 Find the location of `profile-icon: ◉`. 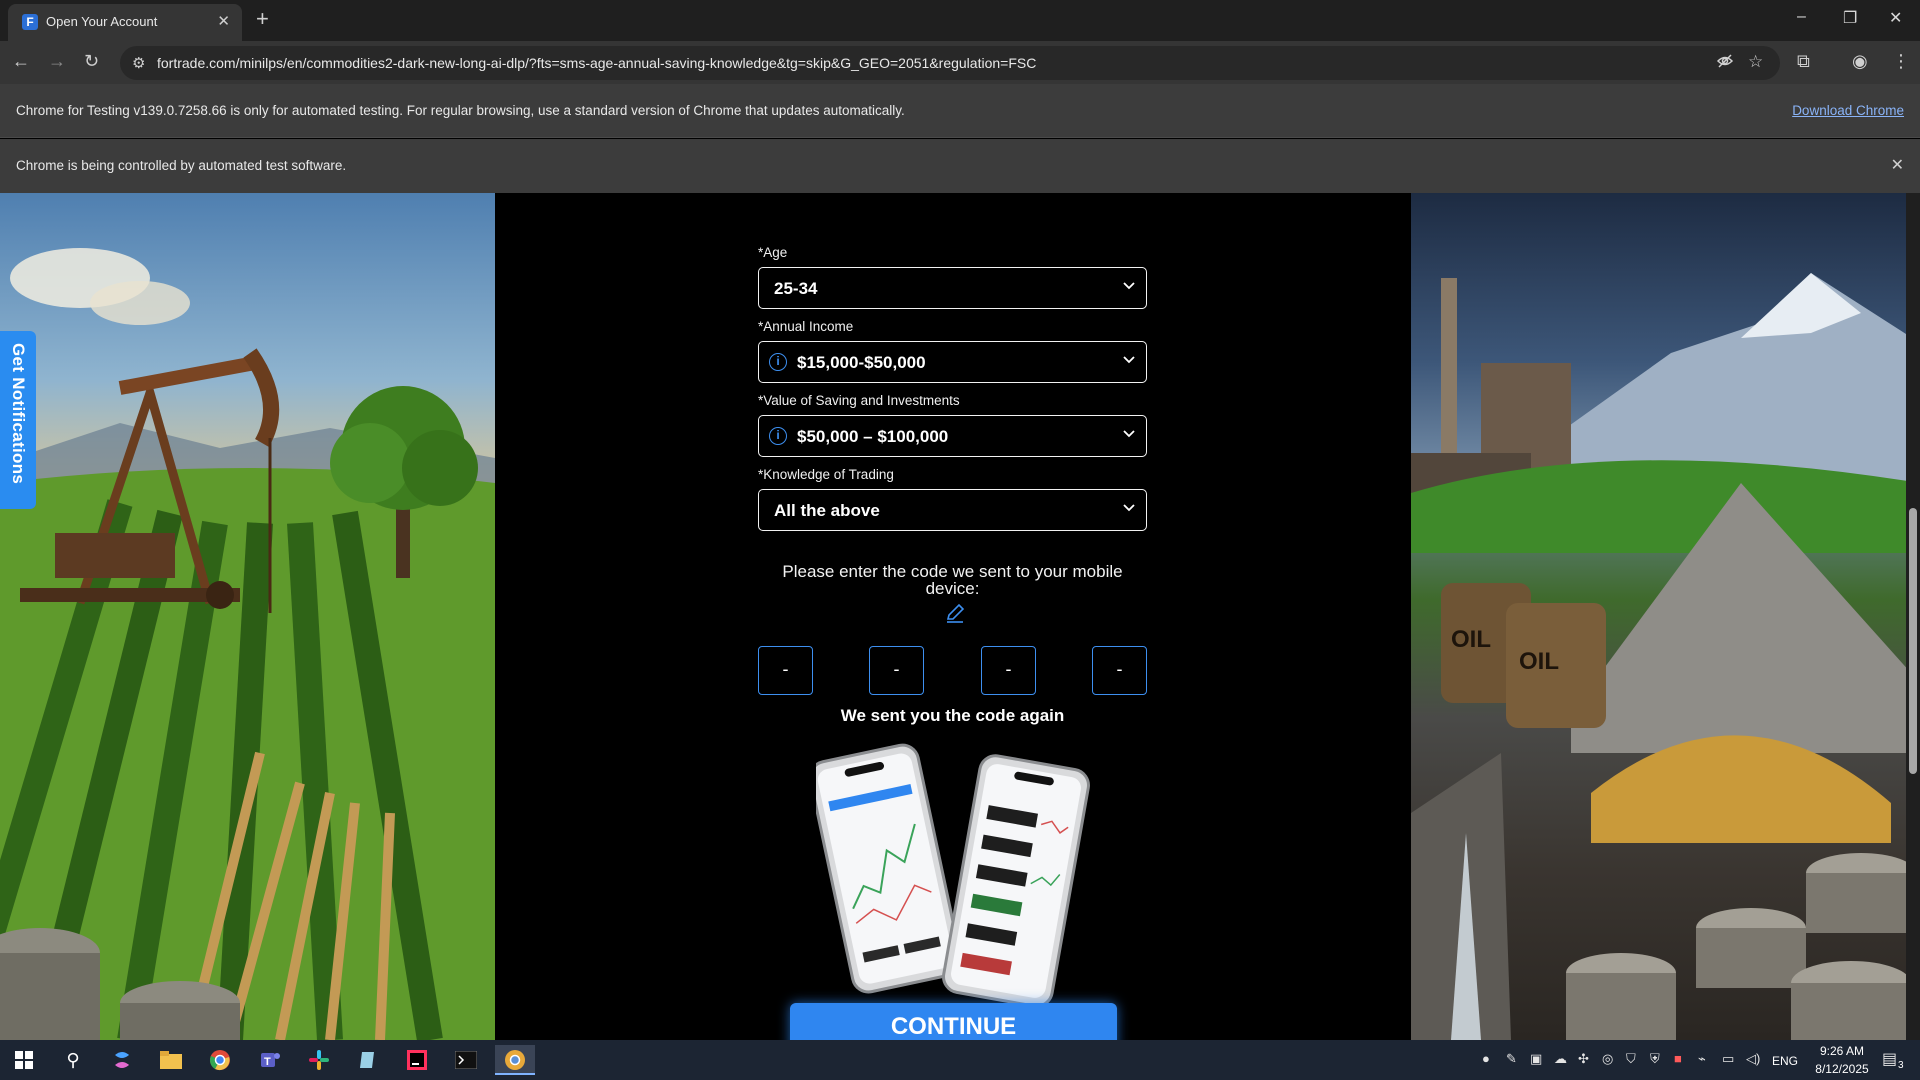

profile-icon: ◉ is located at coordinates (1860, 61).